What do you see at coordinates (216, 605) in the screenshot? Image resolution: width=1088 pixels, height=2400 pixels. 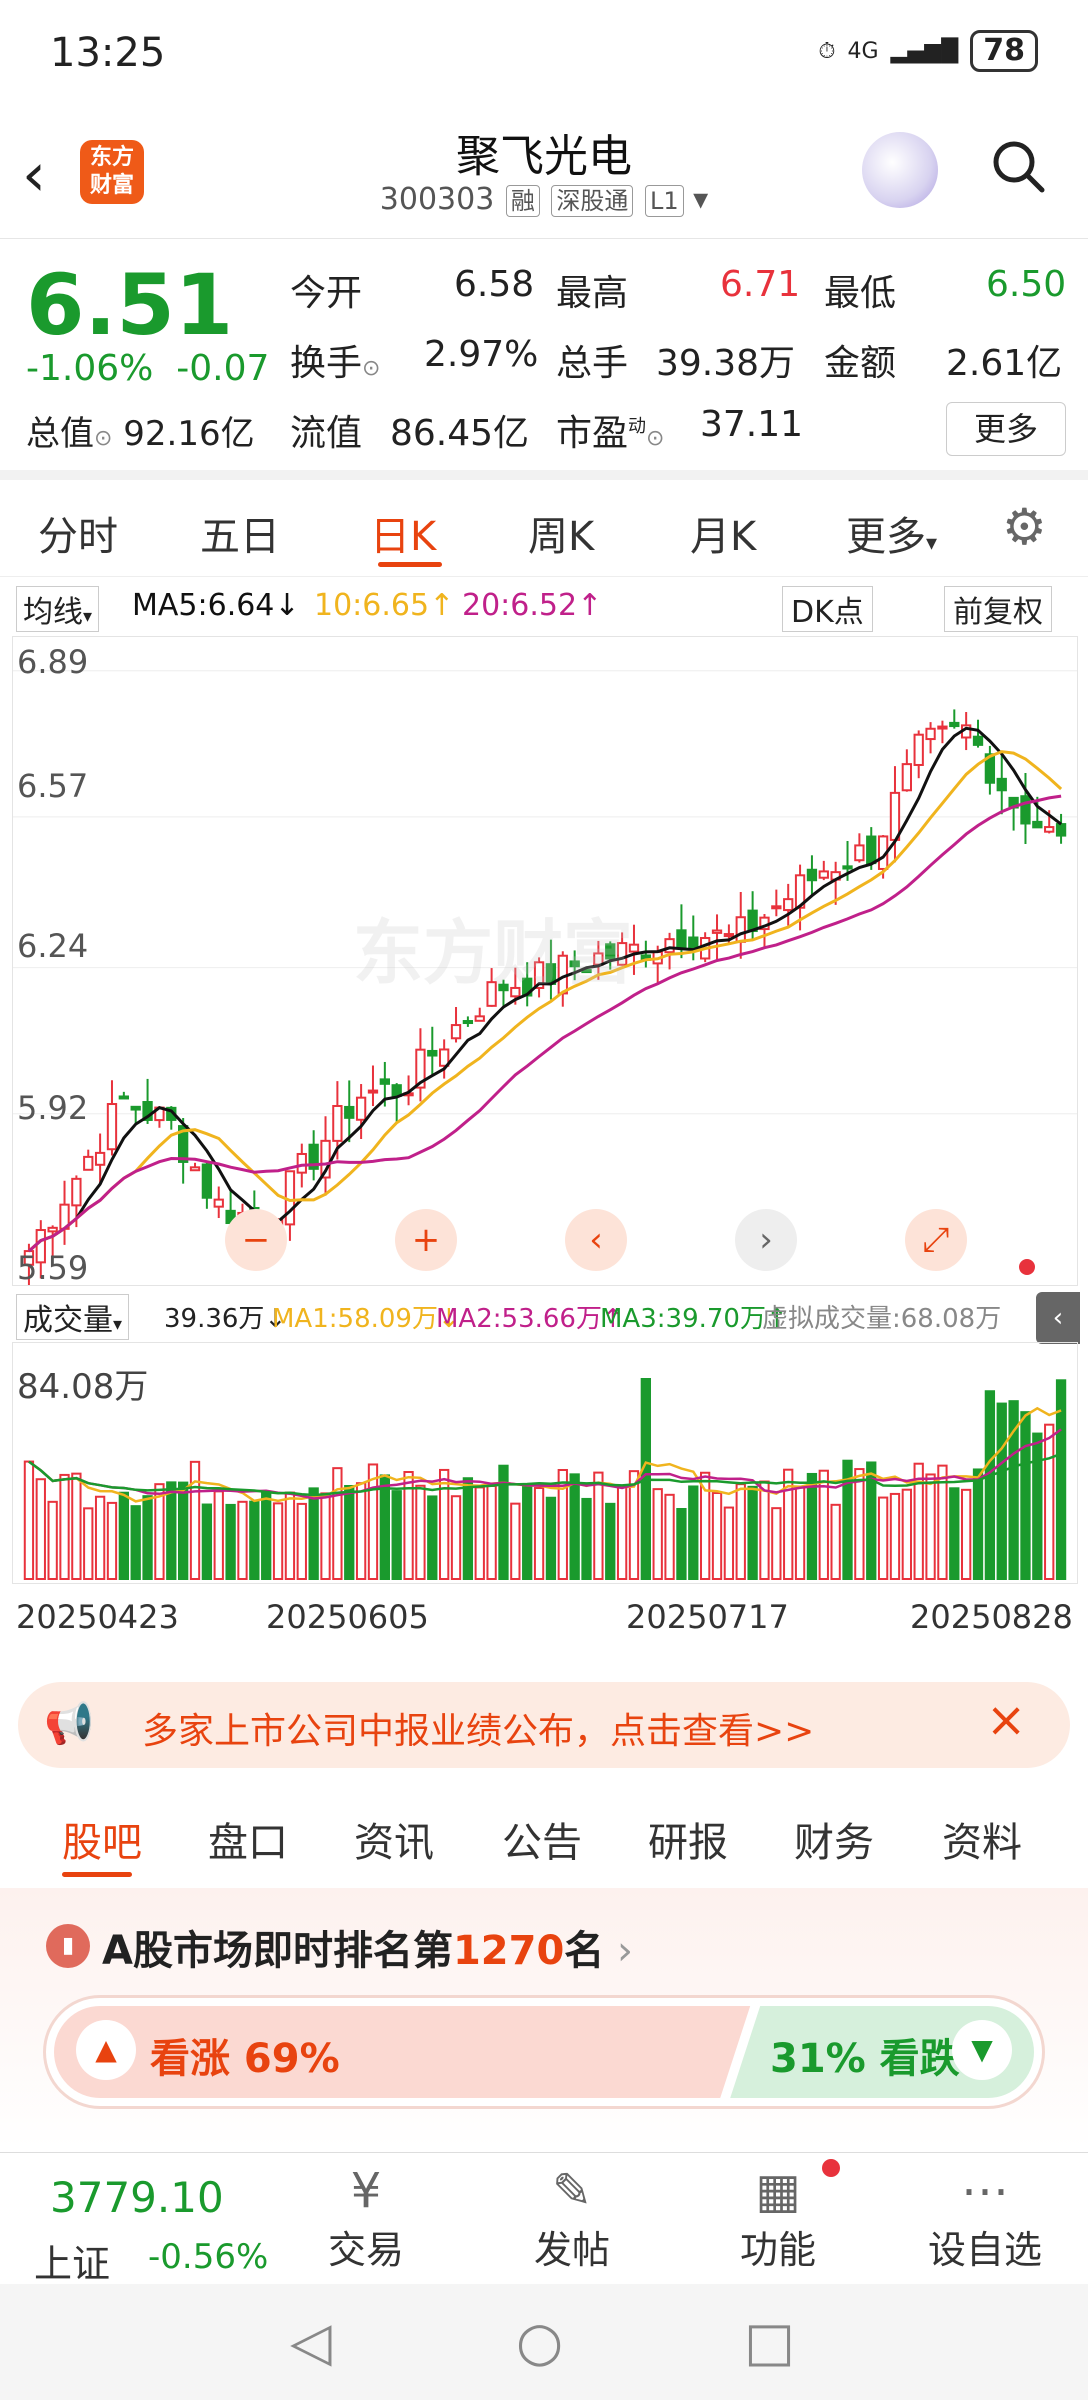 I see `ma5-value: MA5:6.64↓` at bounding box center [216, 605].